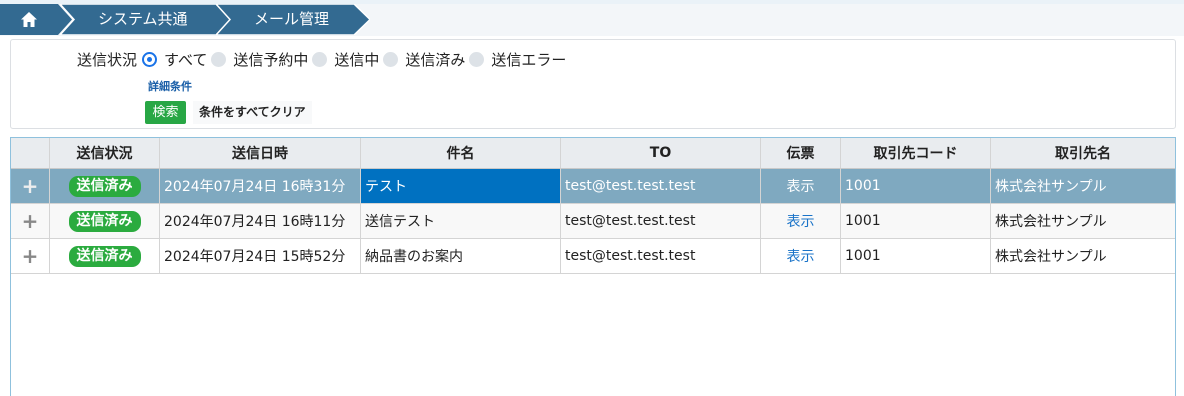 The image size is (1184, 396). What do you see at coordinates (107, 59) in the screenshot?
I see `status-filter-label: 送信状況` at bounding box center [107, 59].